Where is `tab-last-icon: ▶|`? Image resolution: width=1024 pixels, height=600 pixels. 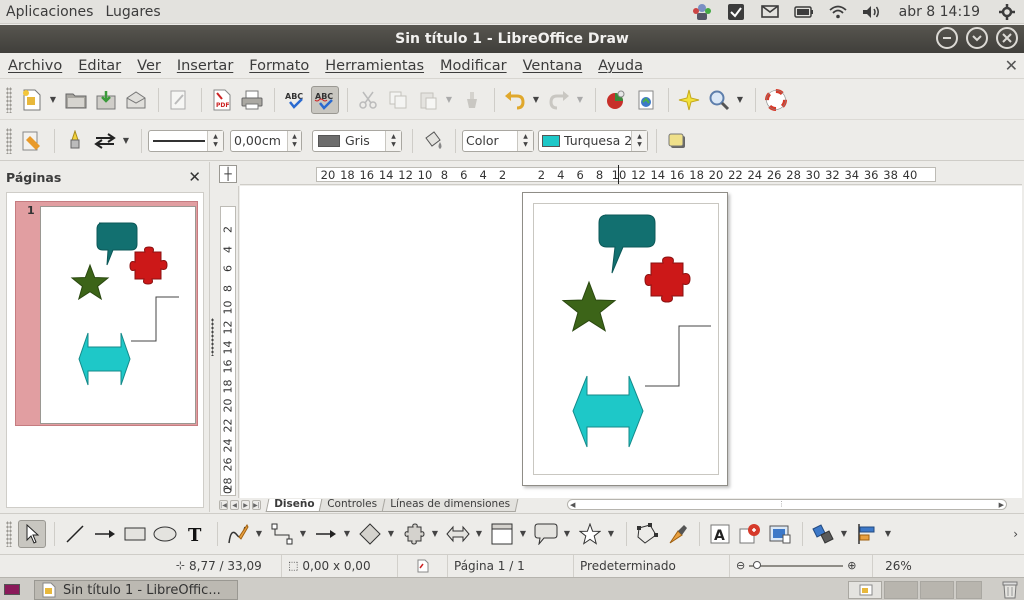
tab-last-icon: ▶| is located at coordinates (256, 505).